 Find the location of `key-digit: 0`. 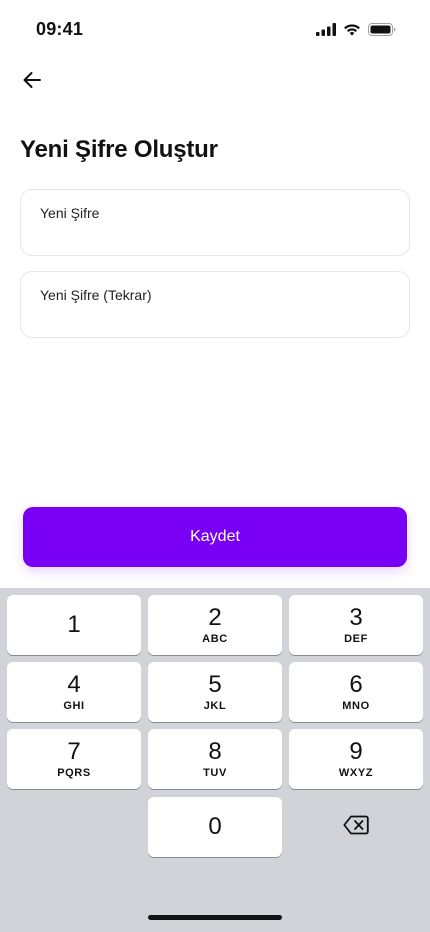

key-digit: 0 is located at coordinates (215, 826).